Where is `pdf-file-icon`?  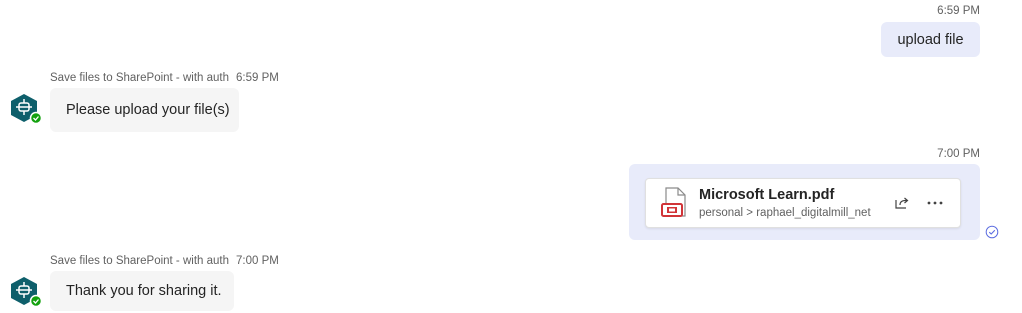
pdf-file-icon is located at coordinates (674, 203).